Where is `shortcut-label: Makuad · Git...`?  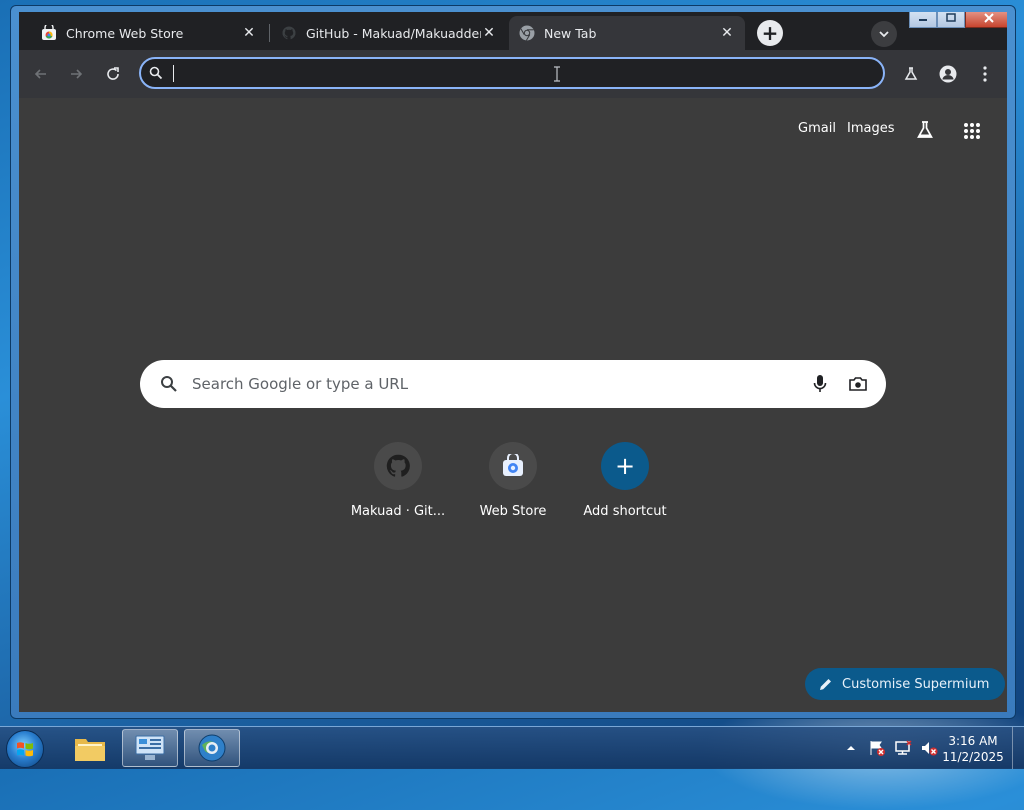 shortcut-label: Makuad · Git... is located at coordinates (398, 511).